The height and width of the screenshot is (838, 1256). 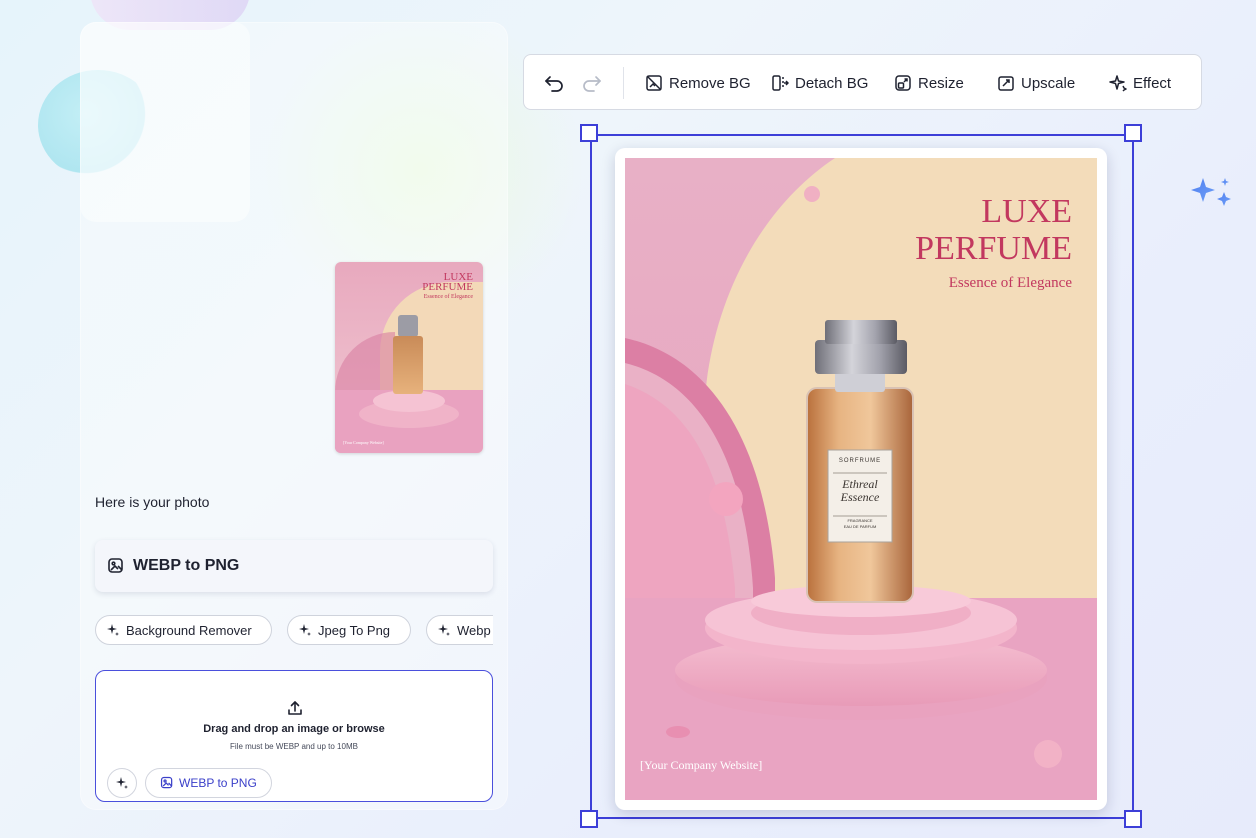 I want to click on thumb-bottle-cap, so click(x=408, y=326).